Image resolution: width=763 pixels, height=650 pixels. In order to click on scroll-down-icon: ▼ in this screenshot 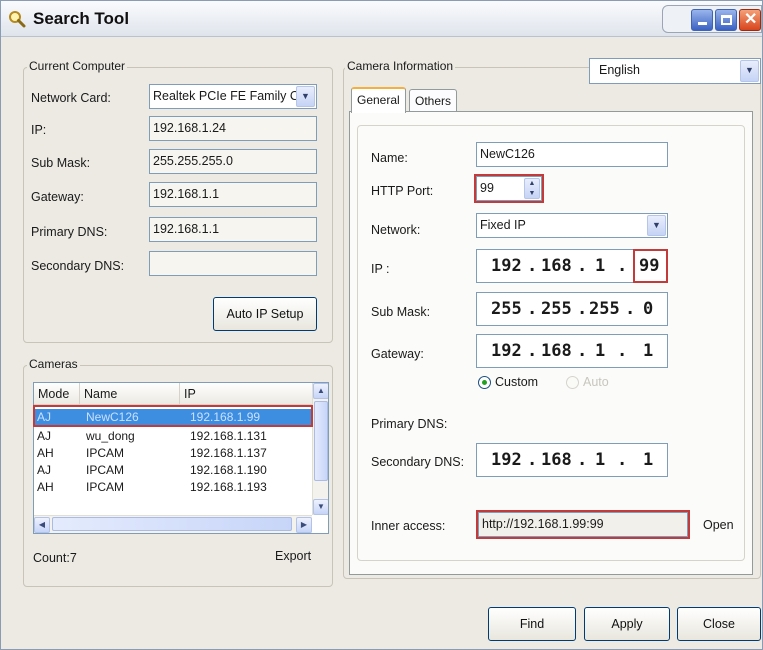, I will do `click(320, 507)`.